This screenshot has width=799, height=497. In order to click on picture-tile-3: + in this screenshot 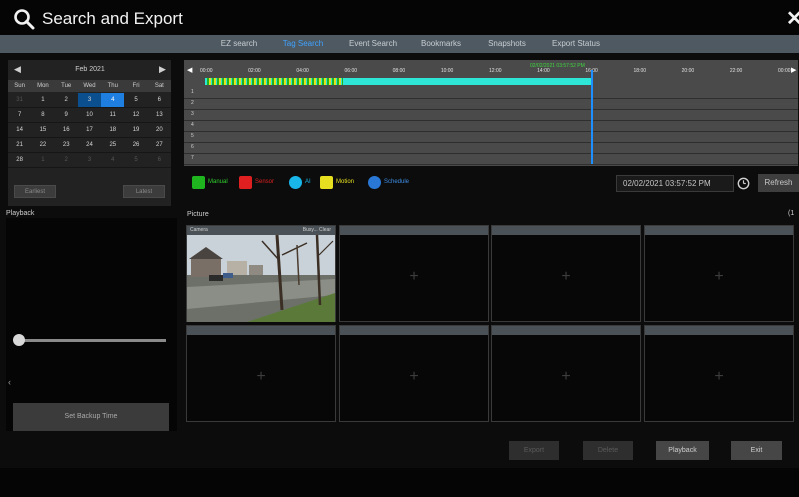, I will do `click(566, 273)`.